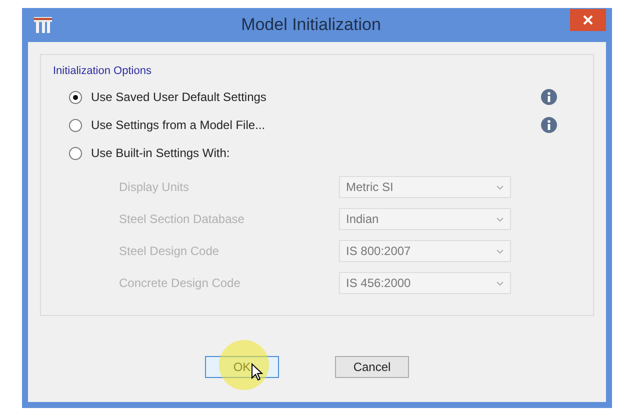 The image size is (630, 416). Describe the element at coordinates (311, 25) in the screenshot. I see `window-title: Model Initialization` at that location.